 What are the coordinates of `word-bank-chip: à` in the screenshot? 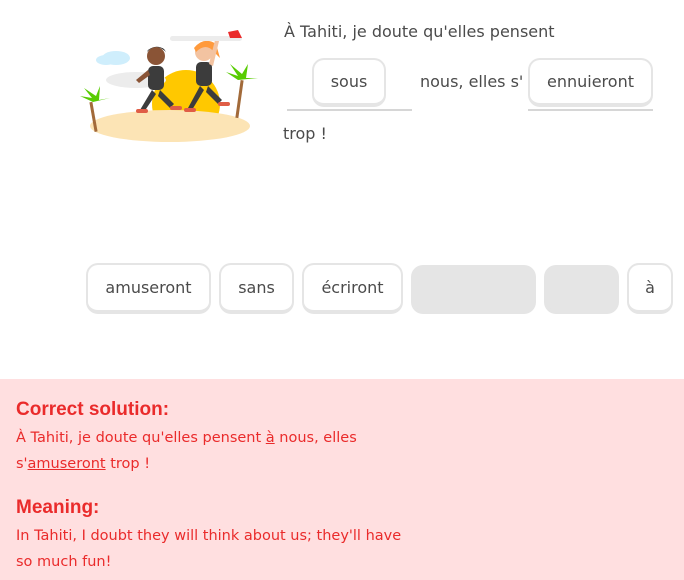 It's located at (650, 288).